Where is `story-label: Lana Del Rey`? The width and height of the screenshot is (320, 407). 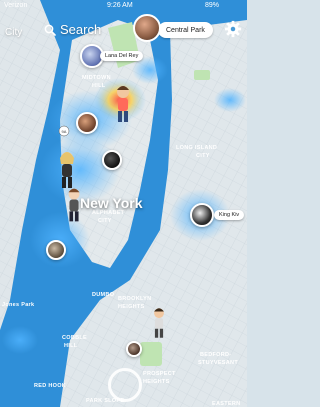
story-label: Lana Del Rey is located at coordinates (122, 56).